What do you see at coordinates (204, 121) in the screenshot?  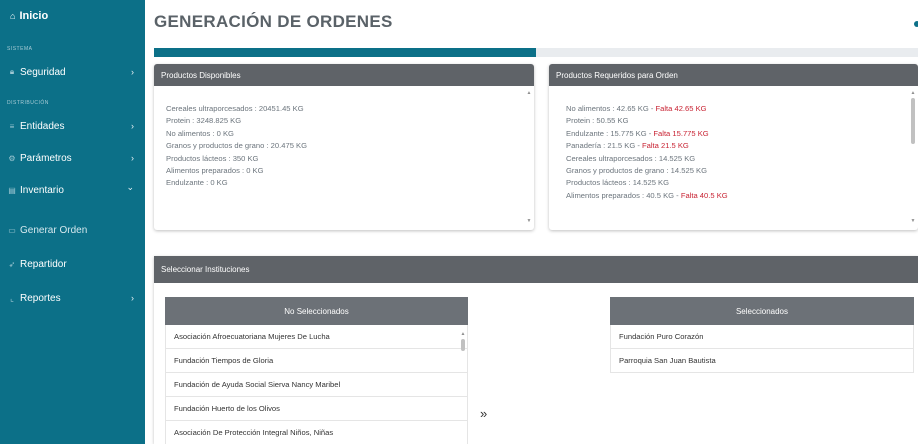 I see `producto-disponible-row: Protein : 3248.825 KG` at bounding box center [204, 121].